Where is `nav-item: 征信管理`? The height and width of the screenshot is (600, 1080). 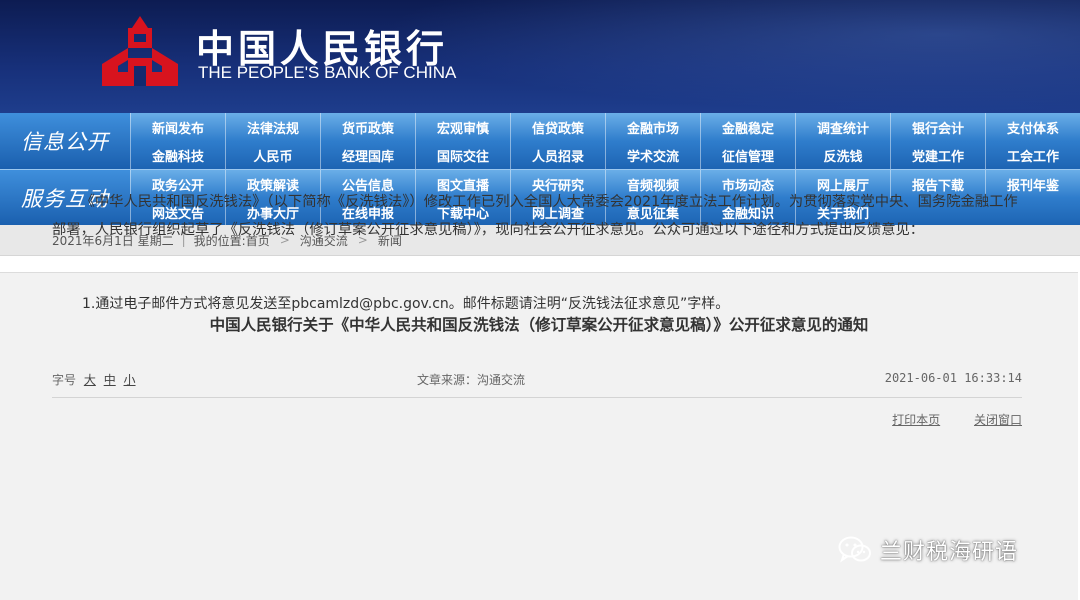 nav-item: 征信管理 is located at coordinates (747, 155).